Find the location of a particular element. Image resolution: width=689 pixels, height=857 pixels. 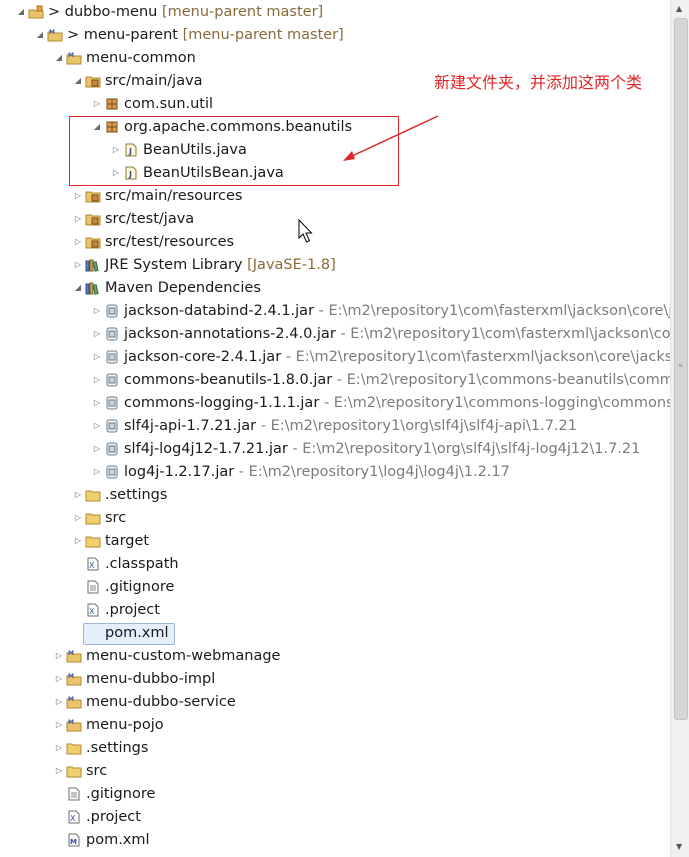

scrollbar-thumb: ≡ is located at coordinates (681, 369).